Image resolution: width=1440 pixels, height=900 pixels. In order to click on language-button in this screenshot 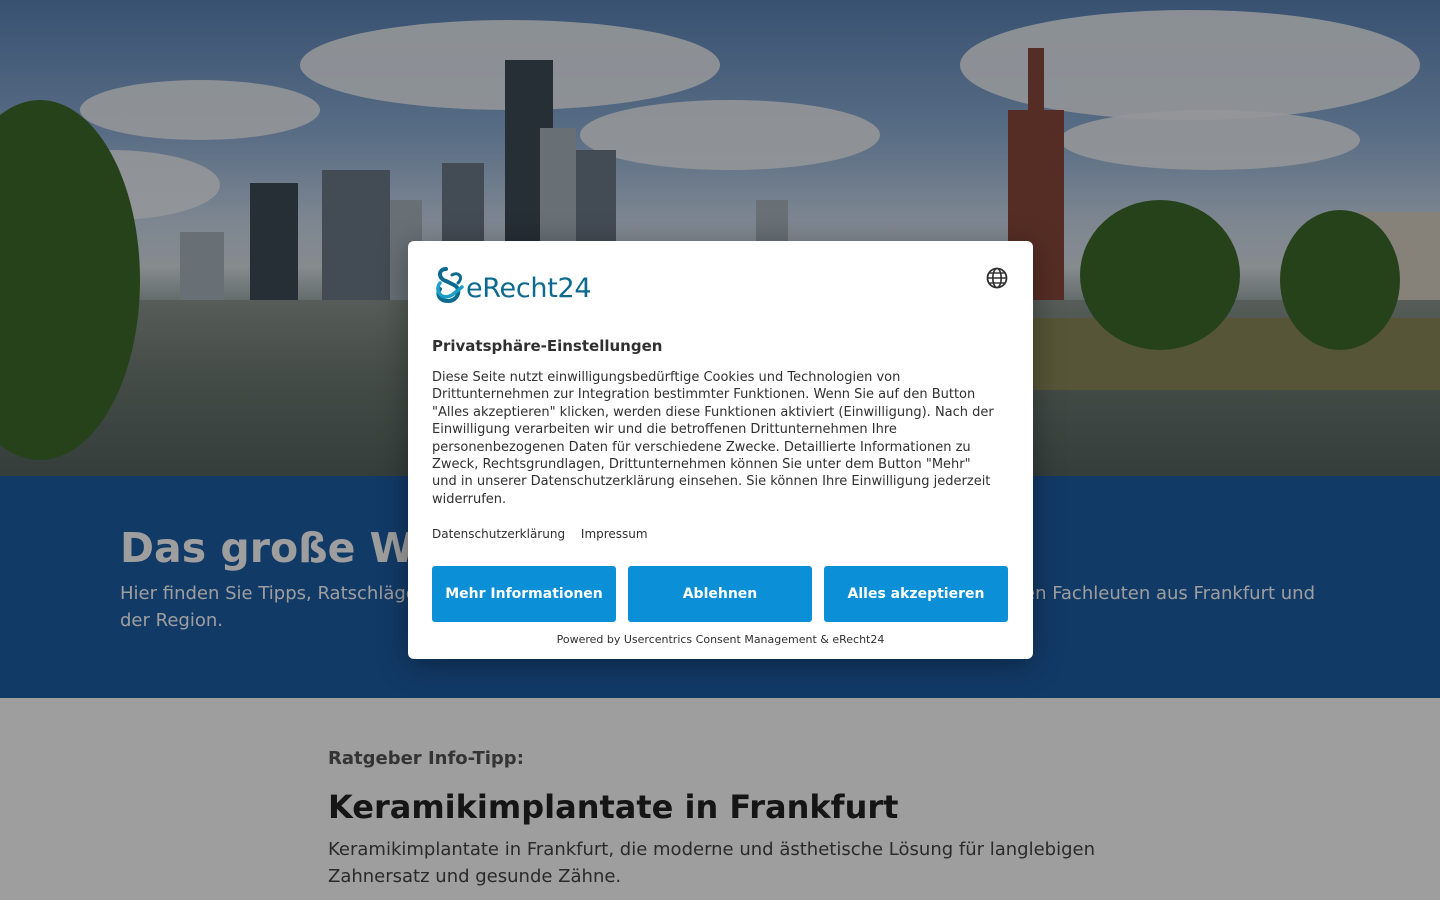, I will do `click(997, 278)`.